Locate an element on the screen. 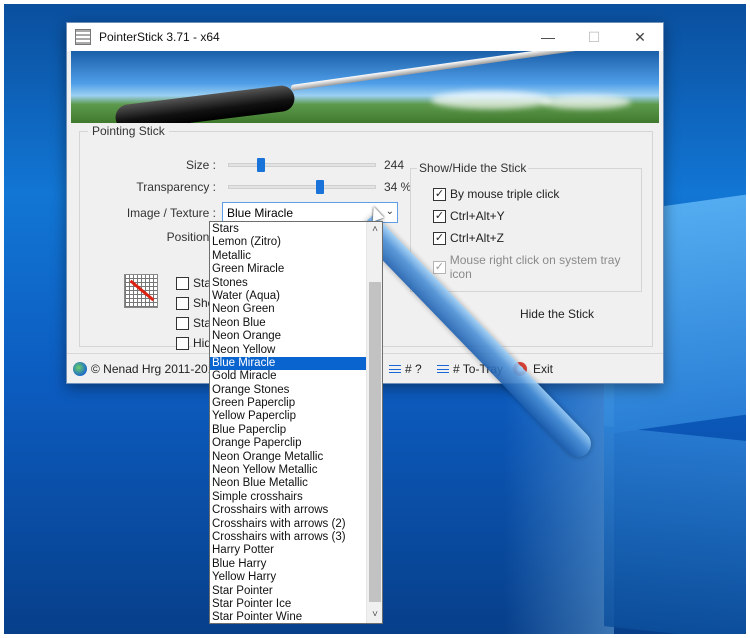 The height and width of the screenshot is (638, 750). maximize-button: ☐ is located at coordinates (594, 37).